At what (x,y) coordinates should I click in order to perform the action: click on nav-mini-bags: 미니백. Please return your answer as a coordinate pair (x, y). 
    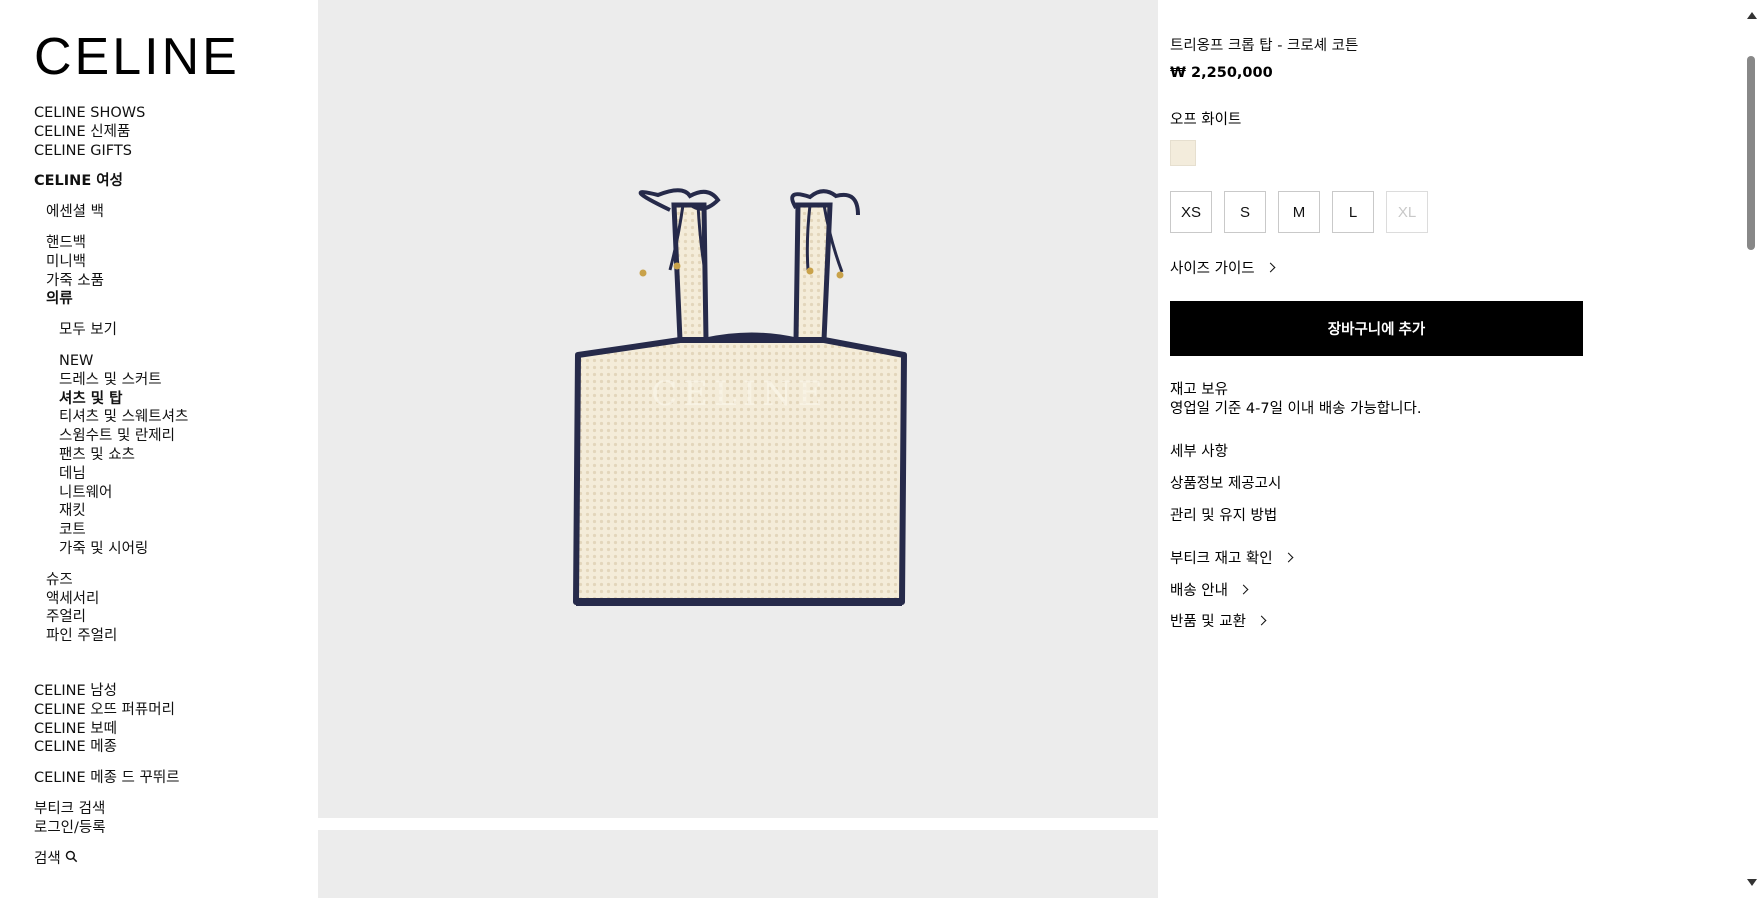
    Looking at the image, I should click on (174, 262).